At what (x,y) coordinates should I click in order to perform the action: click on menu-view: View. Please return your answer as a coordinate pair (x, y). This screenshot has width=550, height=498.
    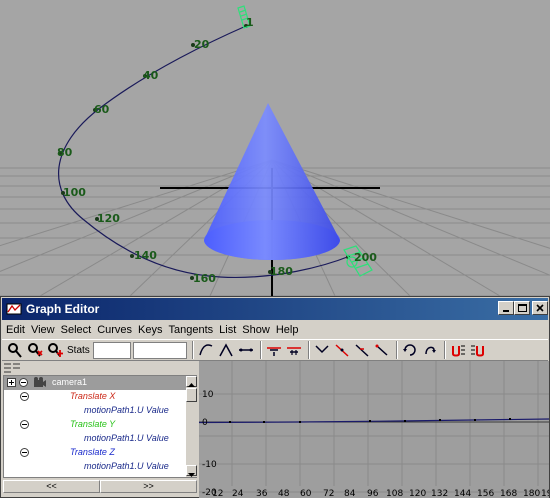
    Looking at the image, I should click on (43, 330).